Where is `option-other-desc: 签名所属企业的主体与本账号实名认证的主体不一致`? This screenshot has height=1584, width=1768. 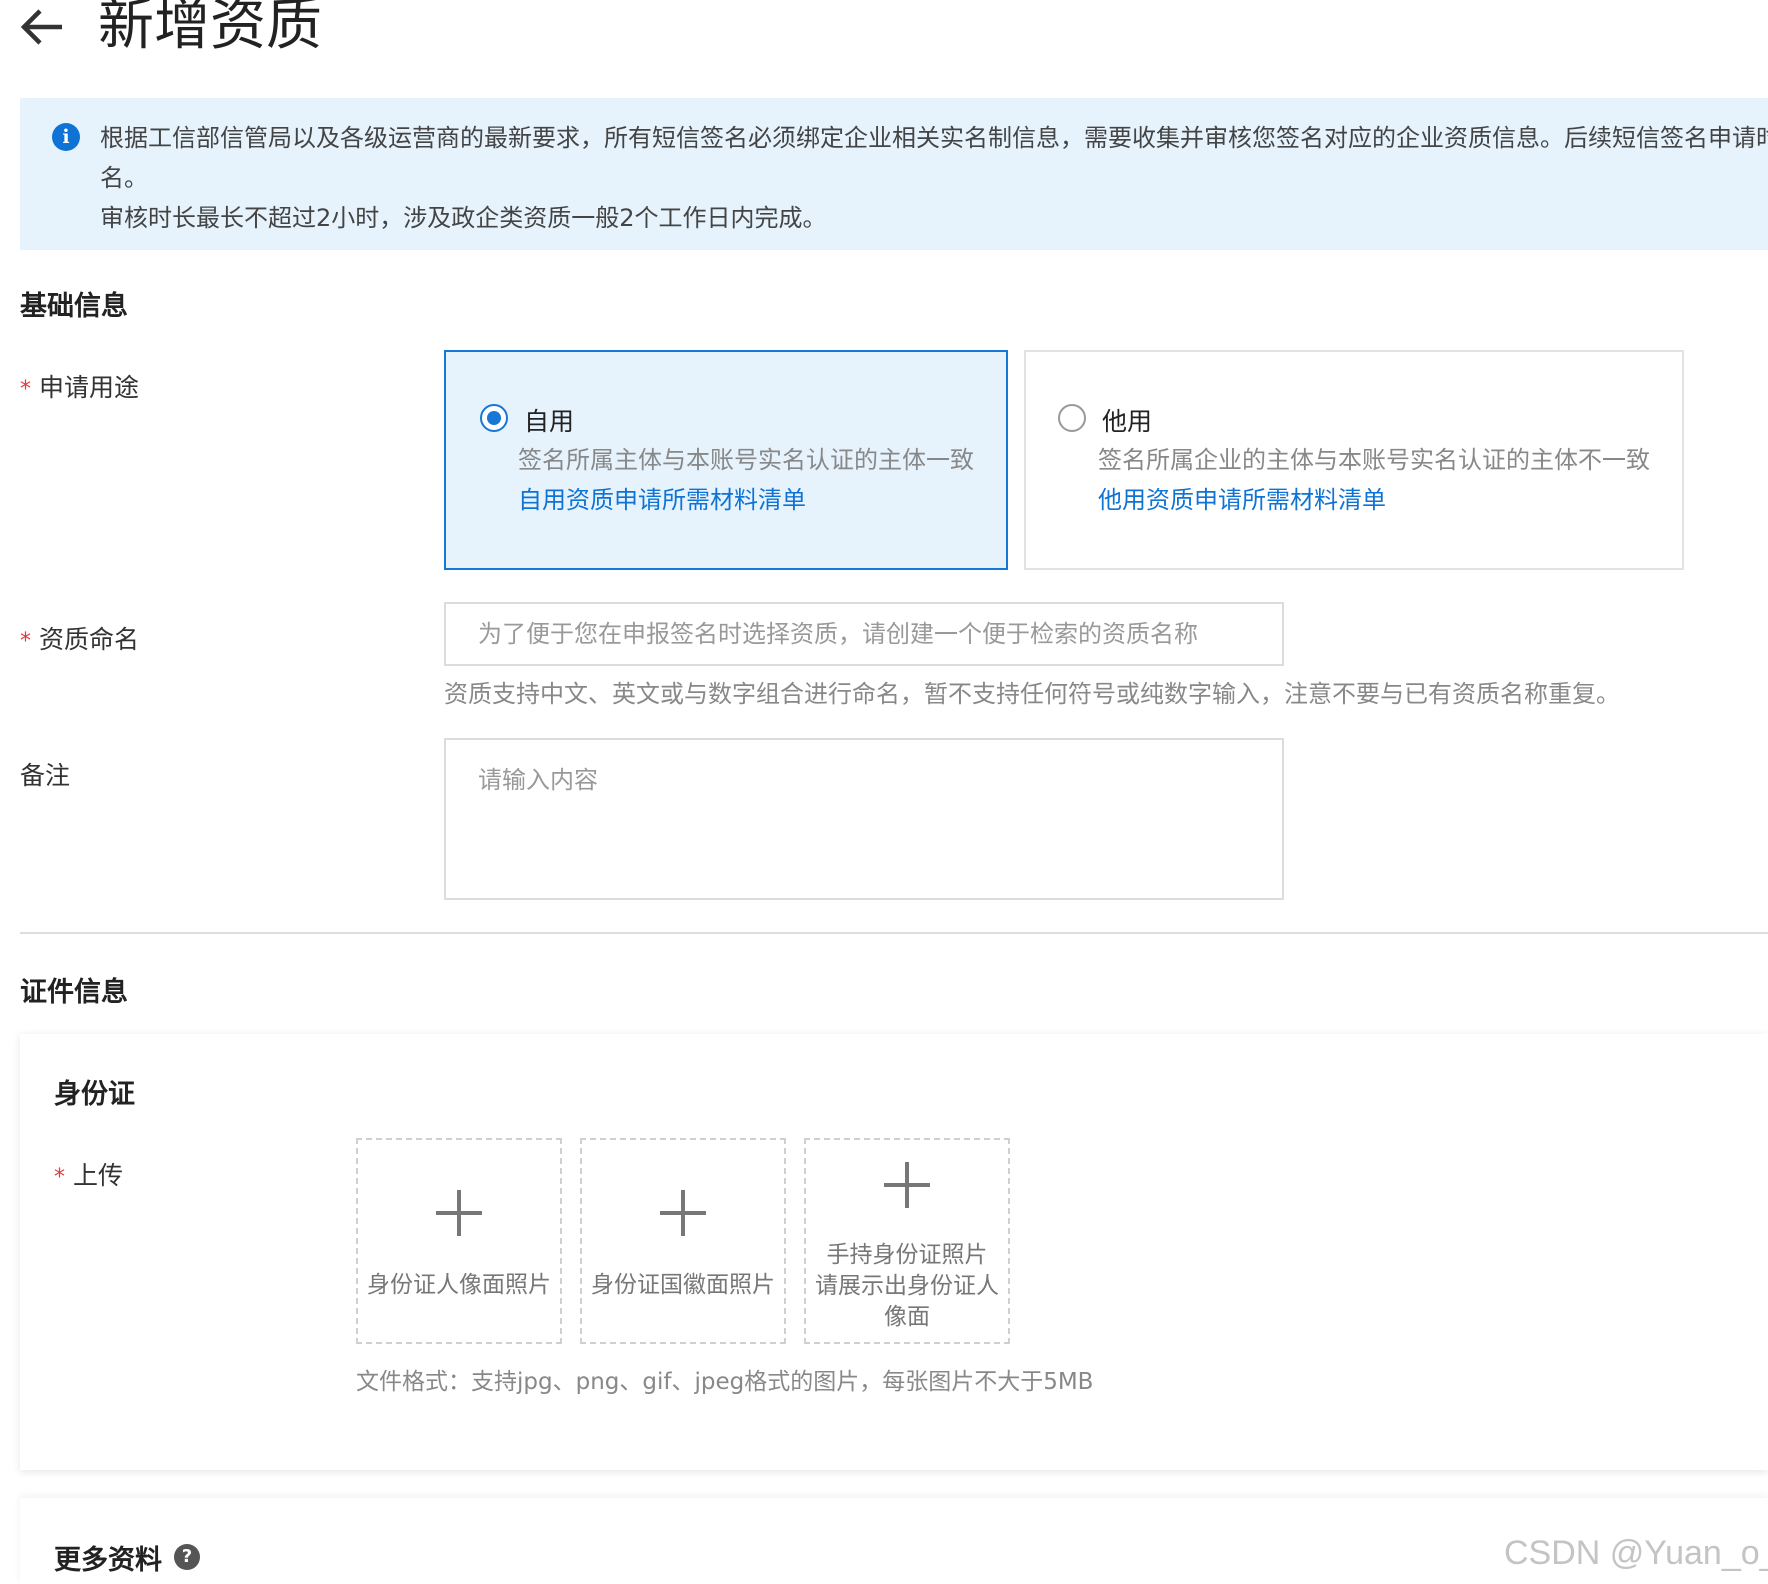
option-other-desc: 签名所属企业的主体与本账号实名认证的主体不一致 is located at coordinates (1374, 460).